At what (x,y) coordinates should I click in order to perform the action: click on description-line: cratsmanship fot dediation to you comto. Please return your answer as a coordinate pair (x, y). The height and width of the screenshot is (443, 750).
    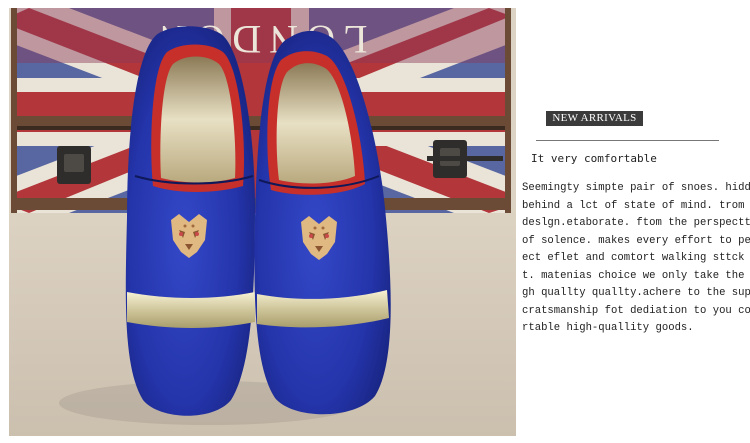
    Looking at the image, I should click on (636, 310).